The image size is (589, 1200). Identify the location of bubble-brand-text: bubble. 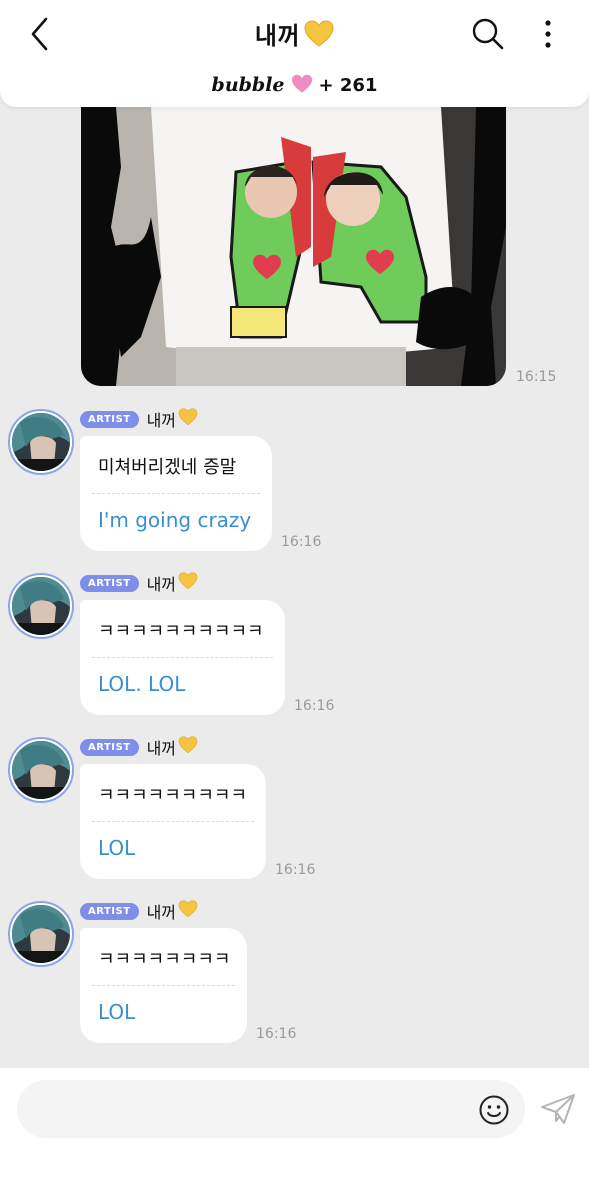
(248, 85).